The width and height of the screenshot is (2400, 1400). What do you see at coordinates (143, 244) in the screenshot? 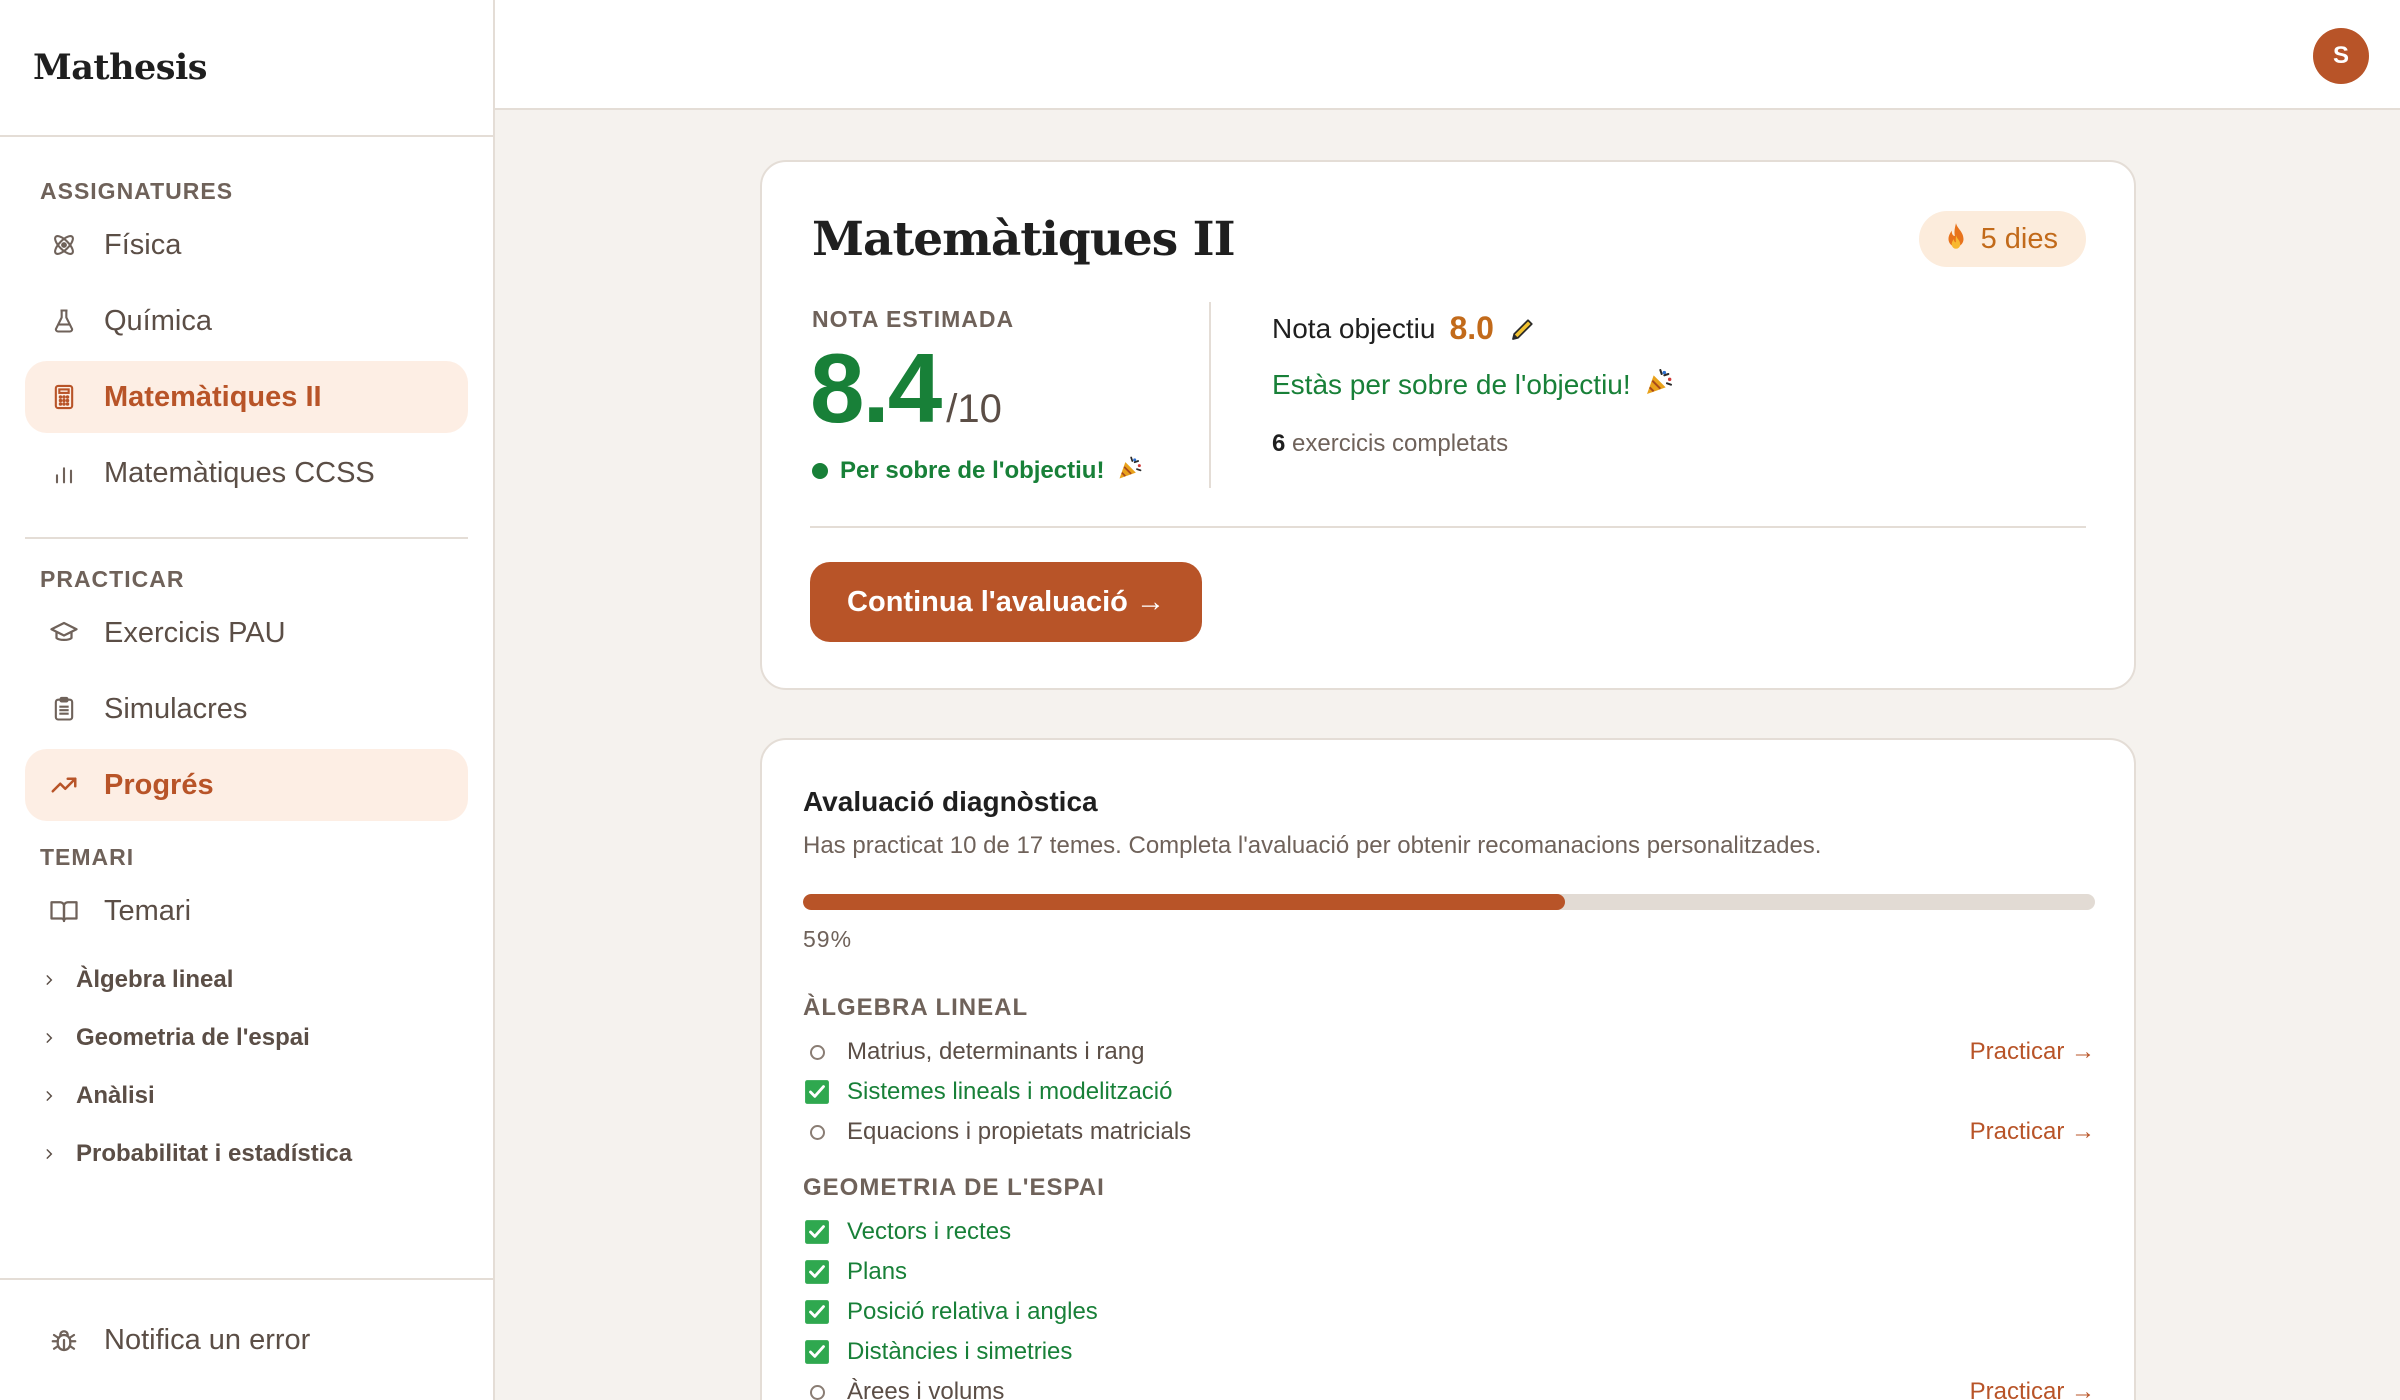
I see `sidebar-item-label: Física` at bounding box center [143, 244].